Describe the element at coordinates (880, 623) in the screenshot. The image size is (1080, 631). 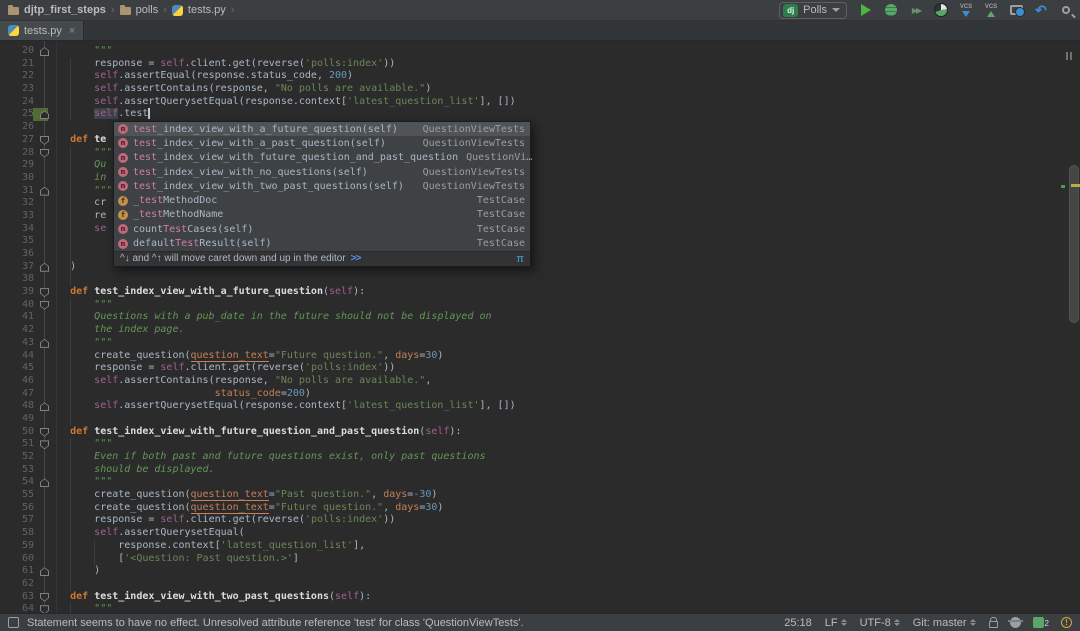
I see `encoding-widget: UTF-8` at that location.